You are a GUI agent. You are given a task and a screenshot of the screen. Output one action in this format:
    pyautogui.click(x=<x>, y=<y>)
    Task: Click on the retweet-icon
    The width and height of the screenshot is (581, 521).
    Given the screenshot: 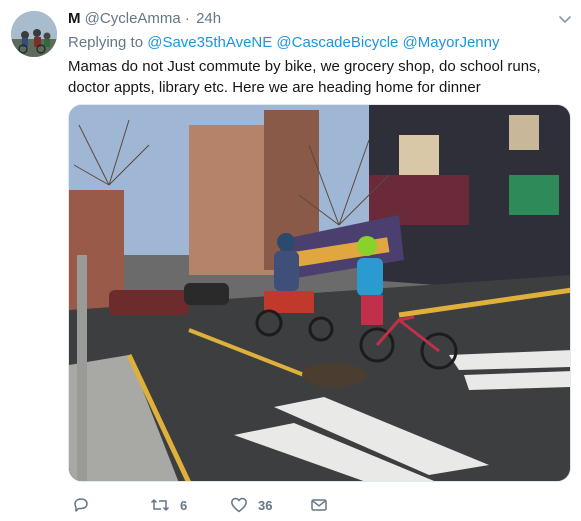 What is the action you would take?
    pyautogui.click(x=160, y=505)
    